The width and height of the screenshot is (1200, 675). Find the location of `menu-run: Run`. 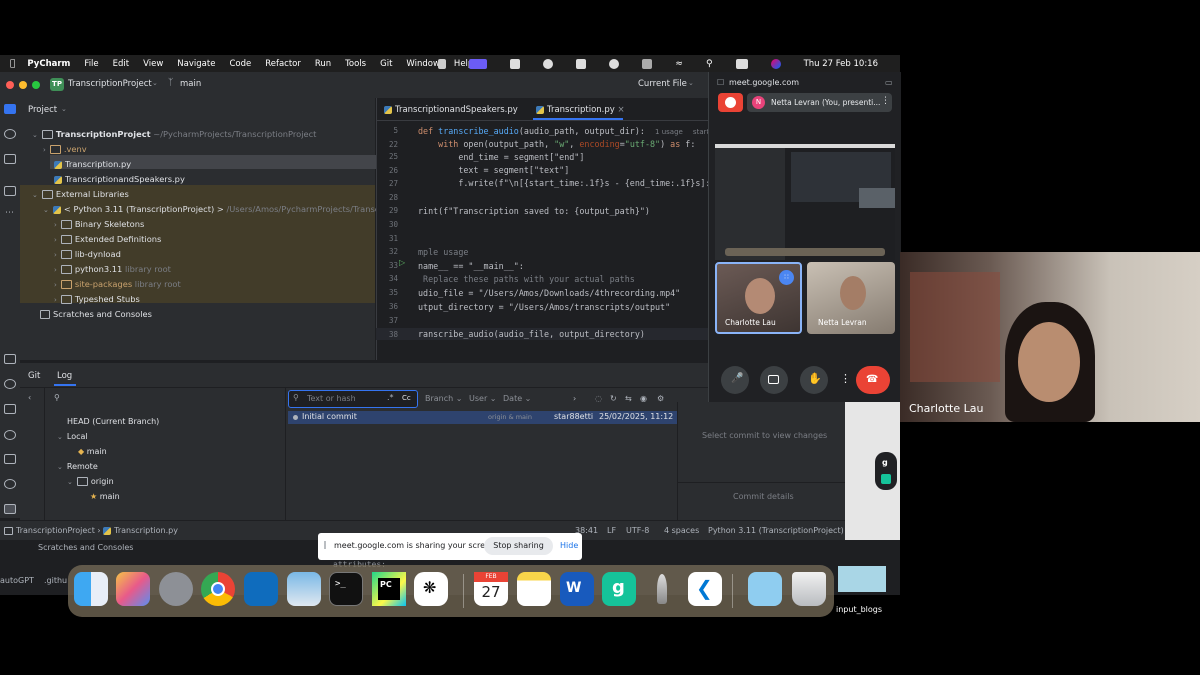

menu-run: Run is located at coordinates (323, 64).